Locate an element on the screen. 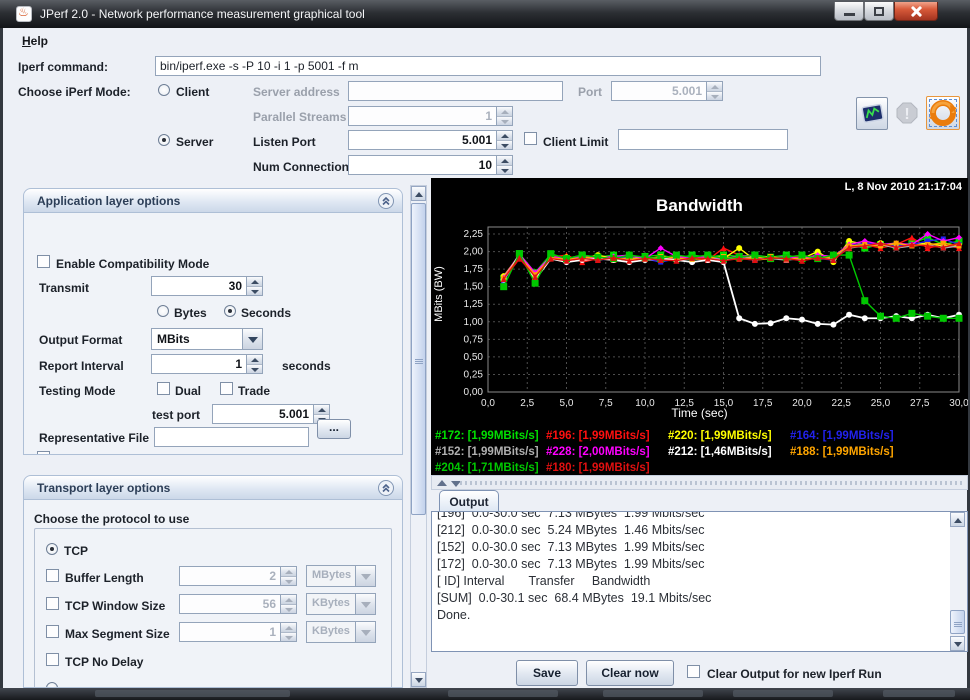  clear-output-checkbox is located at coordinates (693, 671).